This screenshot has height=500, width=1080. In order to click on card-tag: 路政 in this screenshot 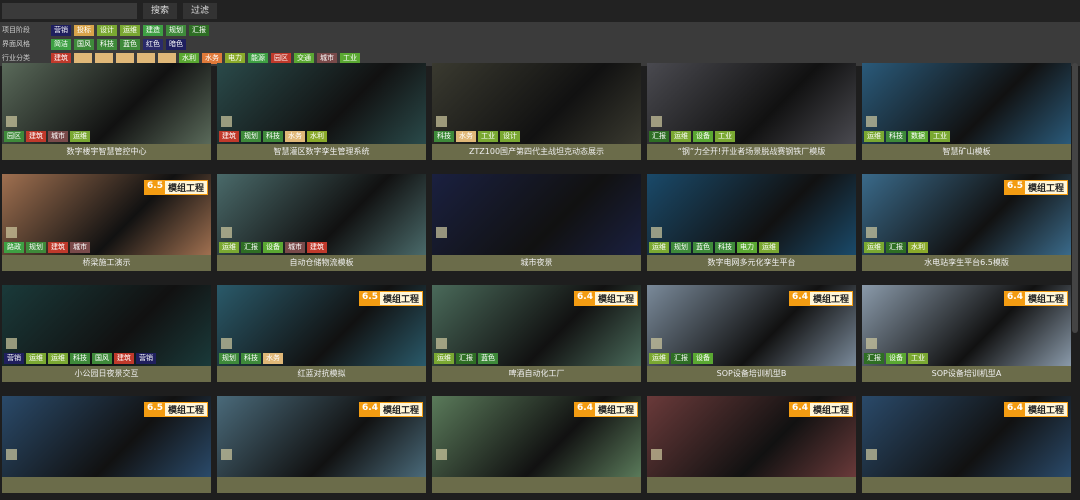, I will do `click(14, 247)`.